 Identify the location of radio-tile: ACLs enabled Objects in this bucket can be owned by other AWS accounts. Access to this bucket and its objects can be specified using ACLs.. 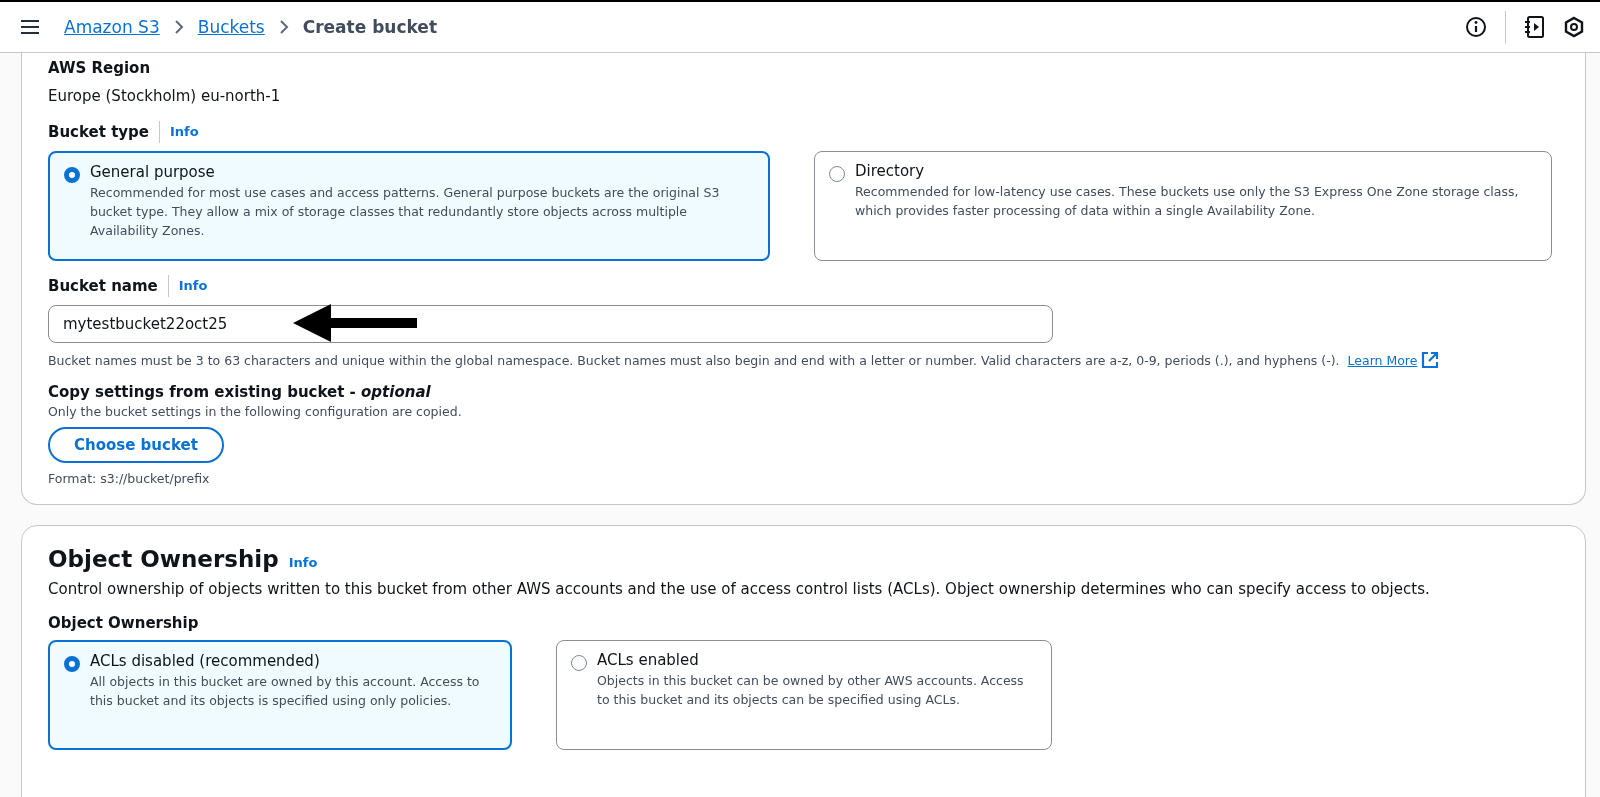
(804, 695).